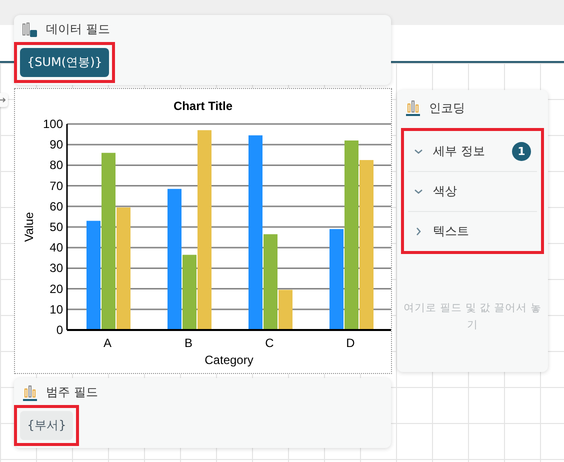 This screenshot has height=462, width=564. What do you see at coordinates (52, 124) in the screenshot?
I see `y-tick-label: 100` at bounding box center [52, 124].